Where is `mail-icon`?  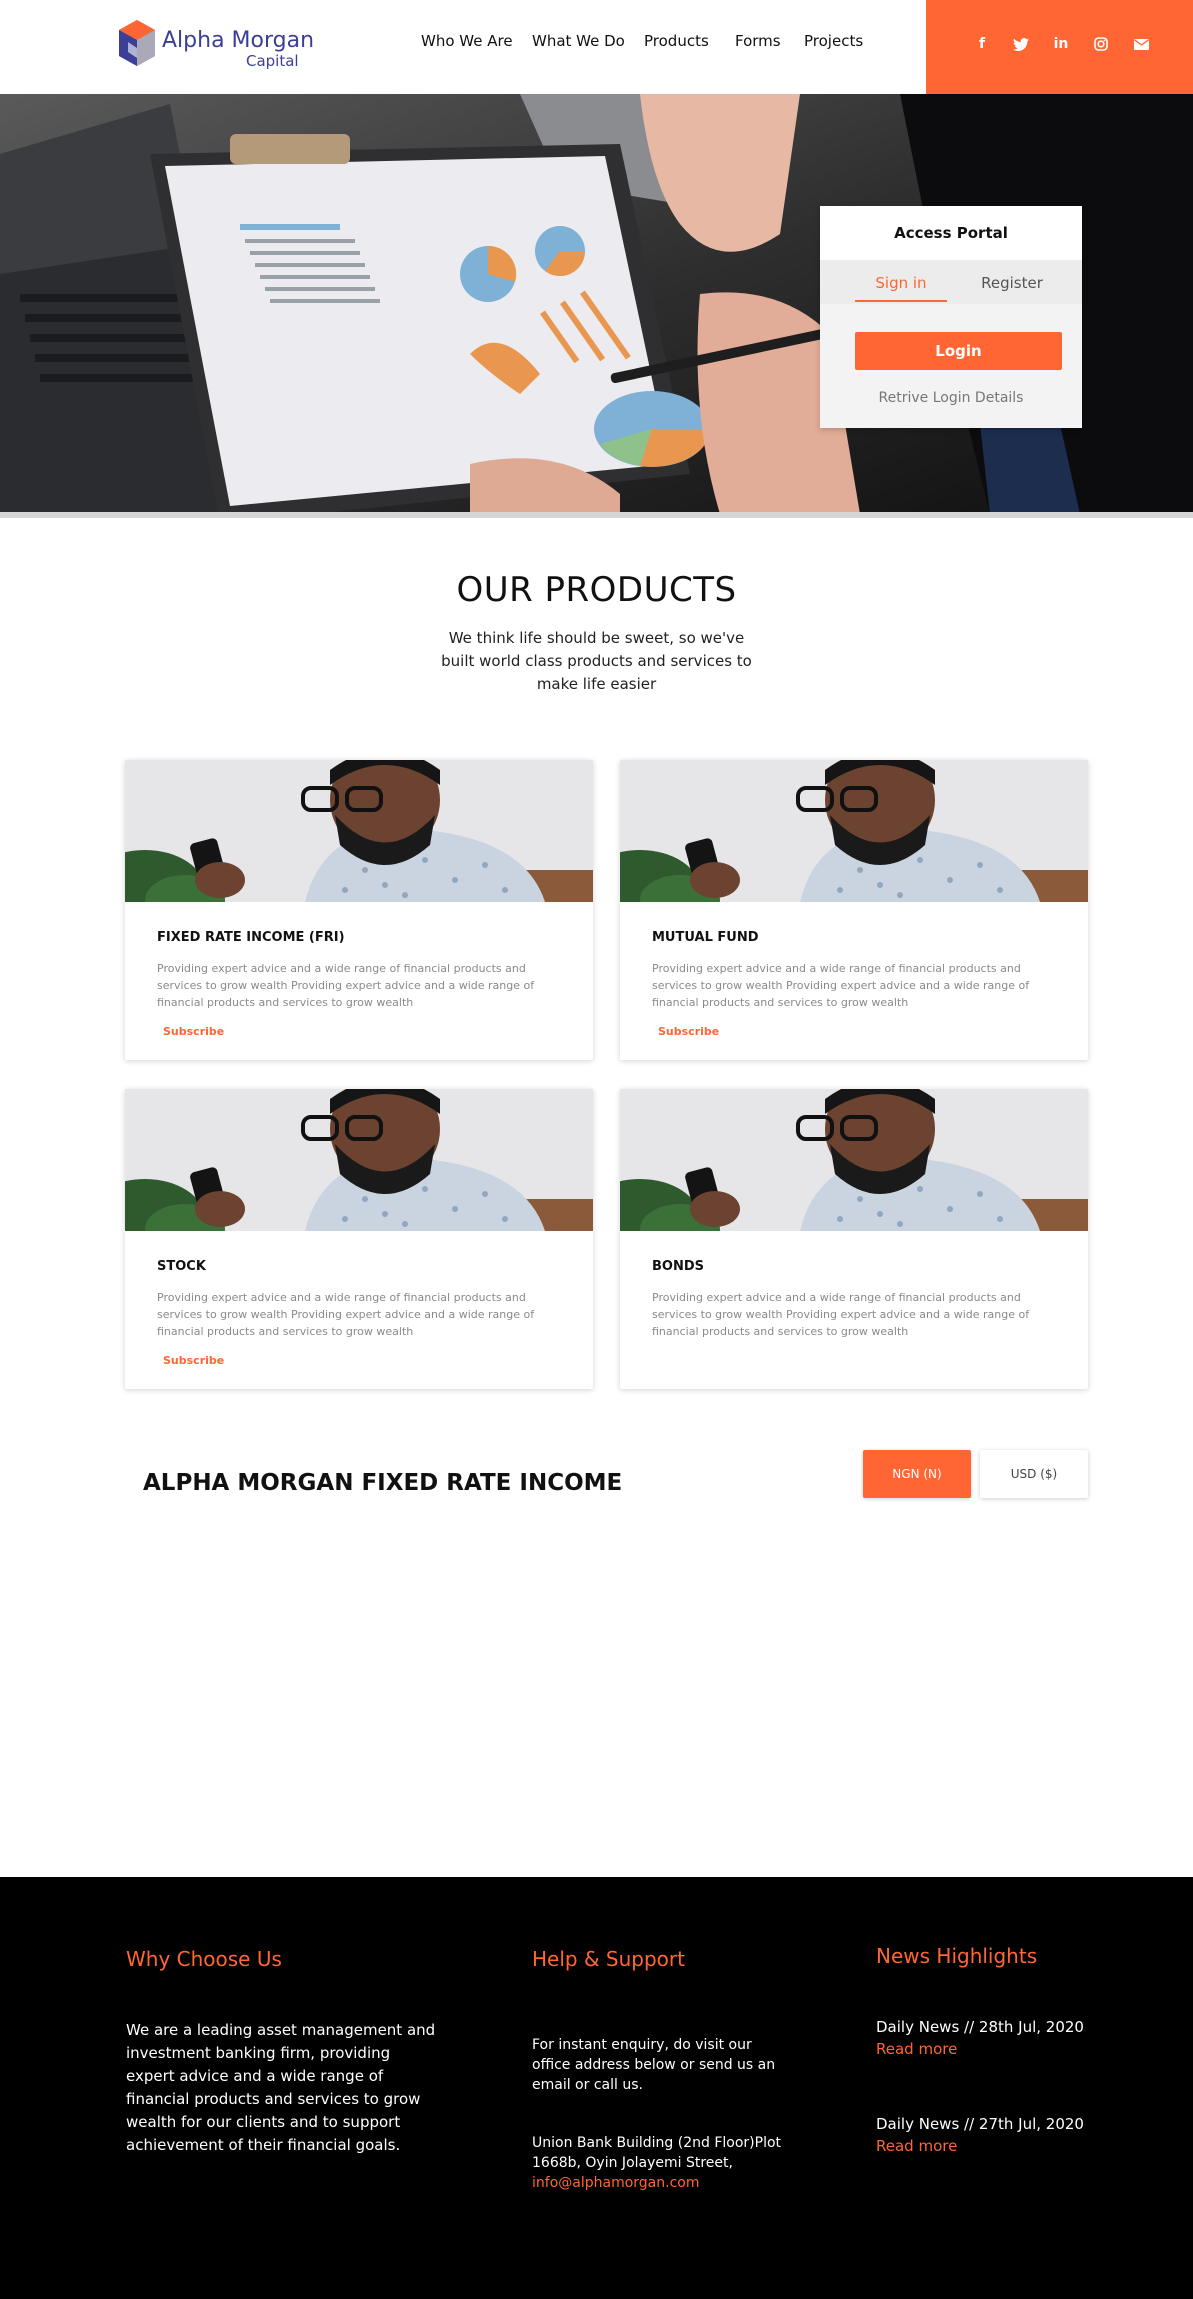 mail-icon is located at coordinates (1141, 44).